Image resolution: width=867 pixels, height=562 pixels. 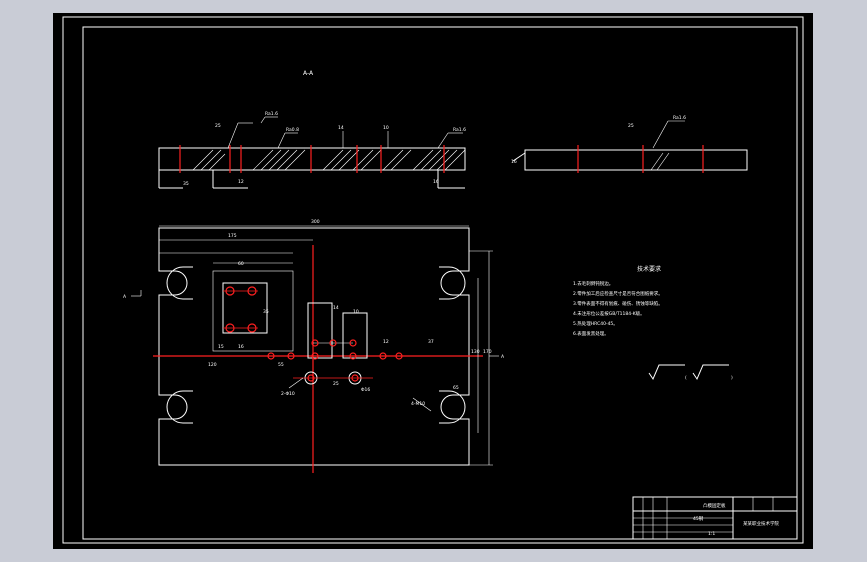 I want to click on plan-dim-10: 10, so click(x=356, y=312).